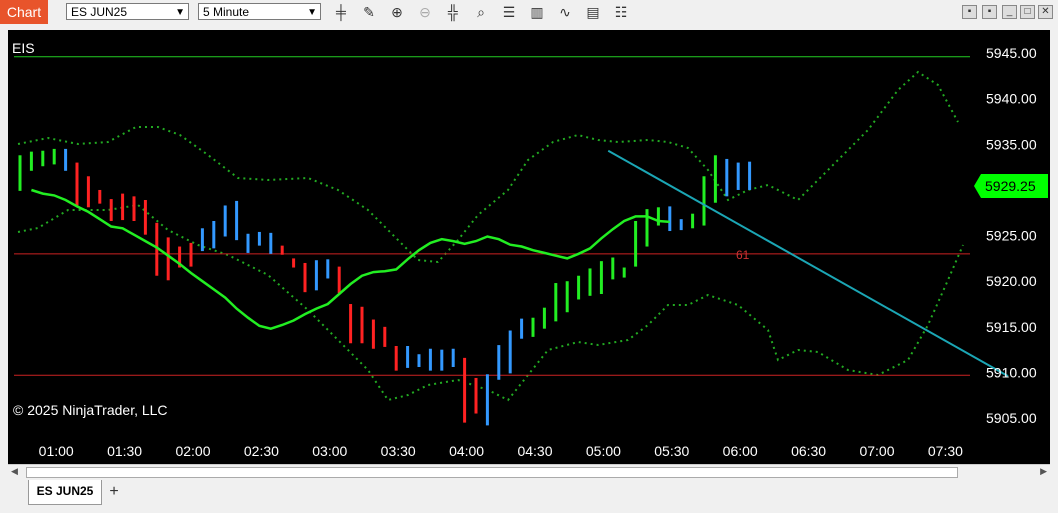  I want to click on time-tick-label: 03:30, so click(398, 451).